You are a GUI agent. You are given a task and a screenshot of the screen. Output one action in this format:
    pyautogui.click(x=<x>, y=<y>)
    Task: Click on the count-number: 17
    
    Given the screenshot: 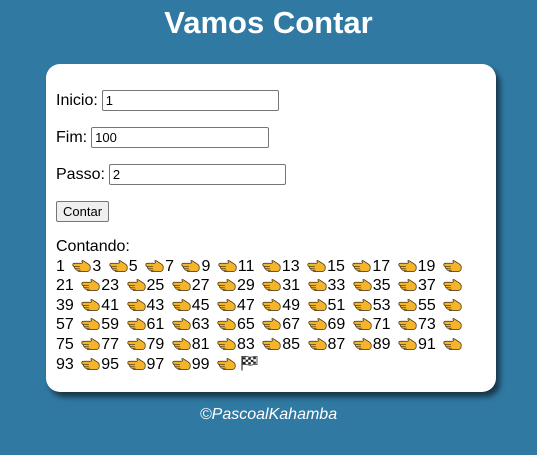 What is the action you would take?
    pyautogui.click(x=381, y=266)
    